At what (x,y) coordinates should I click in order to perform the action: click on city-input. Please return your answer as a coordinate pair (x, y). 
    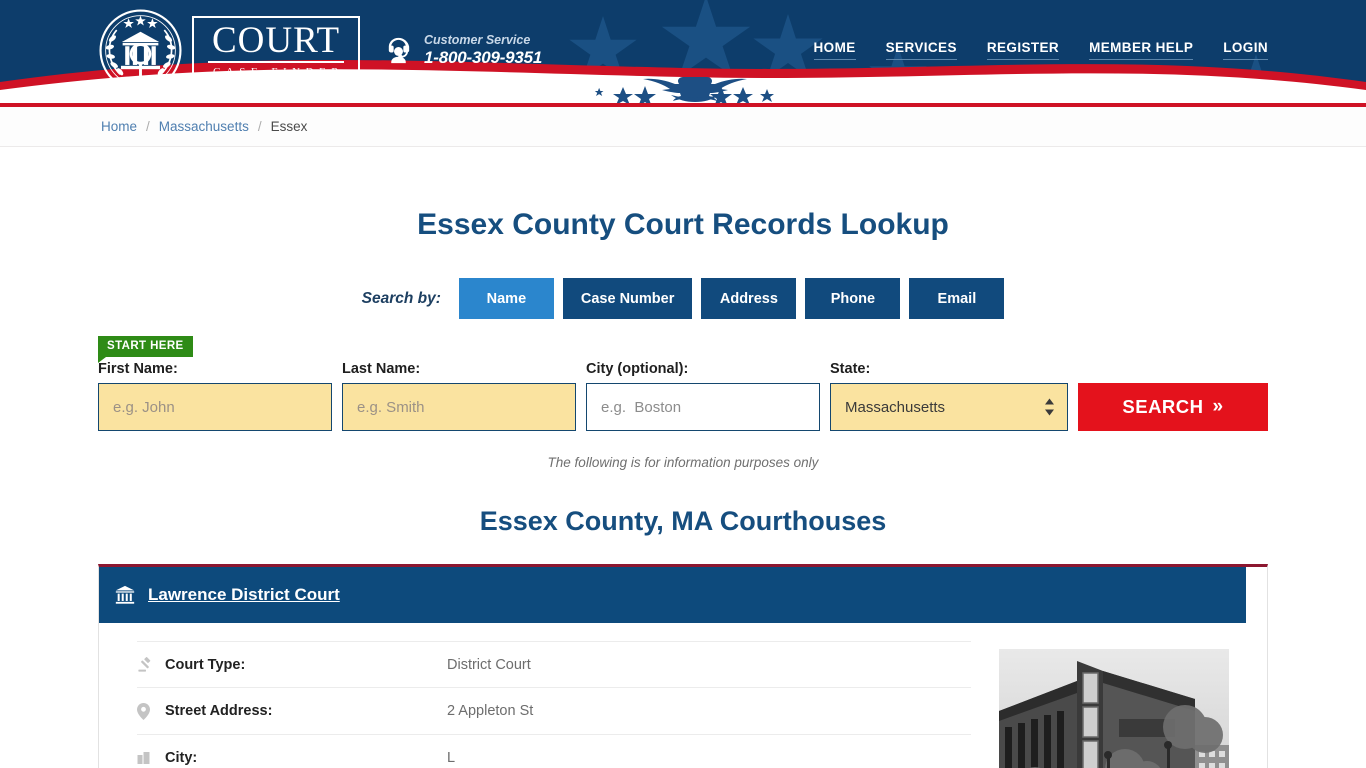
    Looking at the image, I should click on (703, 407).